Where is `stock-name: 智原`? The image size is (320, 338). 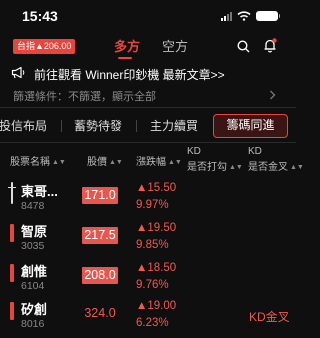
stock-name: 智原 is located at coordinates (34, 231).